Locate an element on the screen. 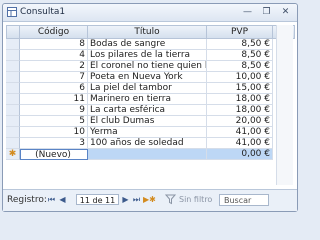 The height and width of the screenshot is (240, 320). restore-button: ❐ is located at coordinates (266, 12).